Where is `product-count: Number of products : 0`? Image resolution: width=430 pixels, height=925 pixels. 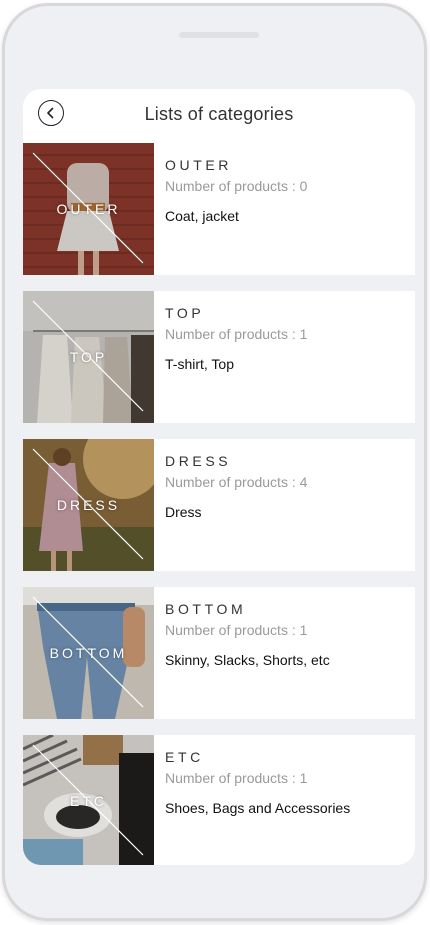
product-count: Number of products : 0 is located at coordinates (236, 186).